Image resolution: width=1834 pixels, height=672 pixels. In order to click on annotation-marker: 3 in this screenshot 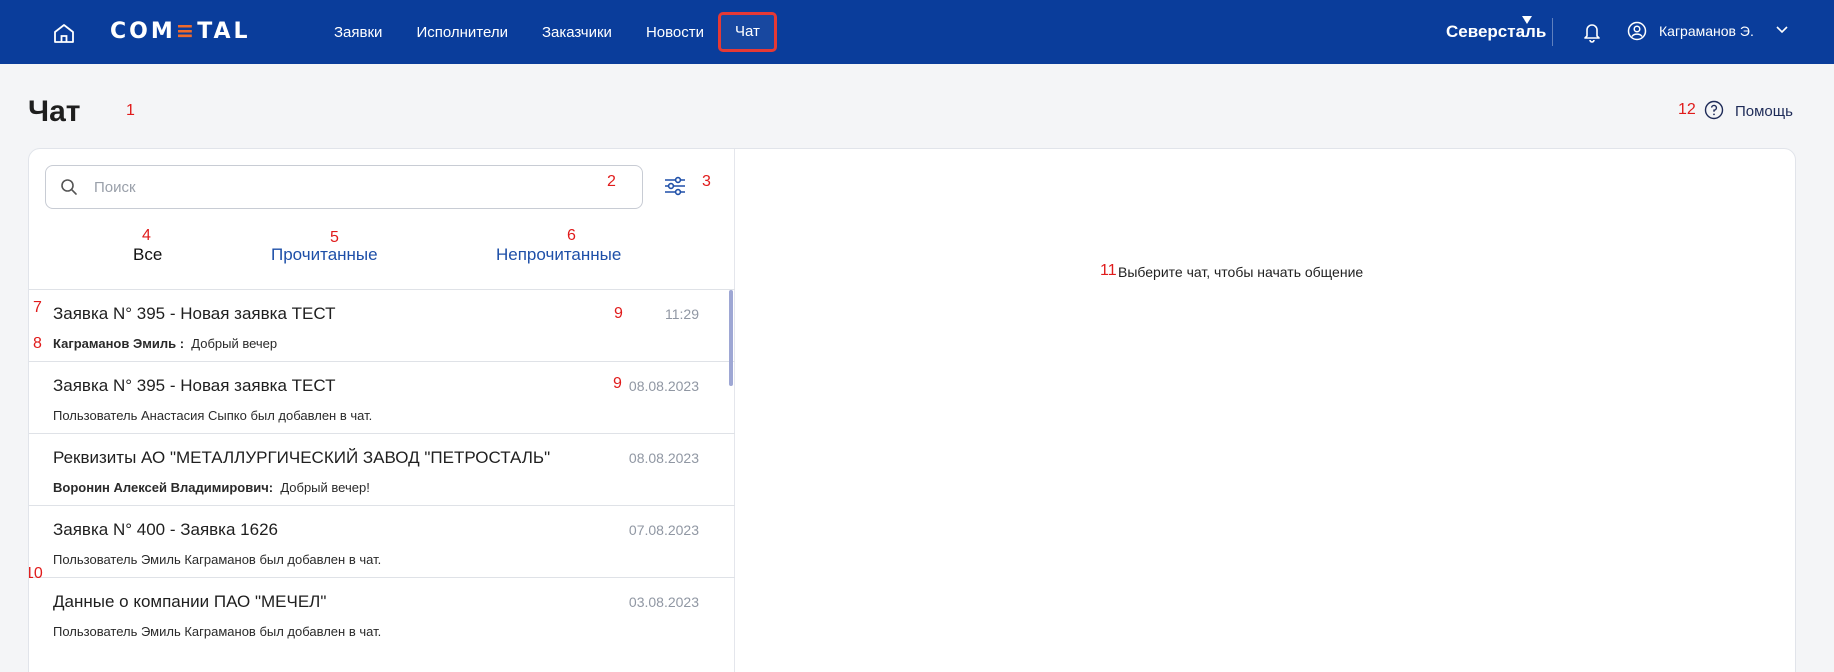, I will do `click(706, 181)`.